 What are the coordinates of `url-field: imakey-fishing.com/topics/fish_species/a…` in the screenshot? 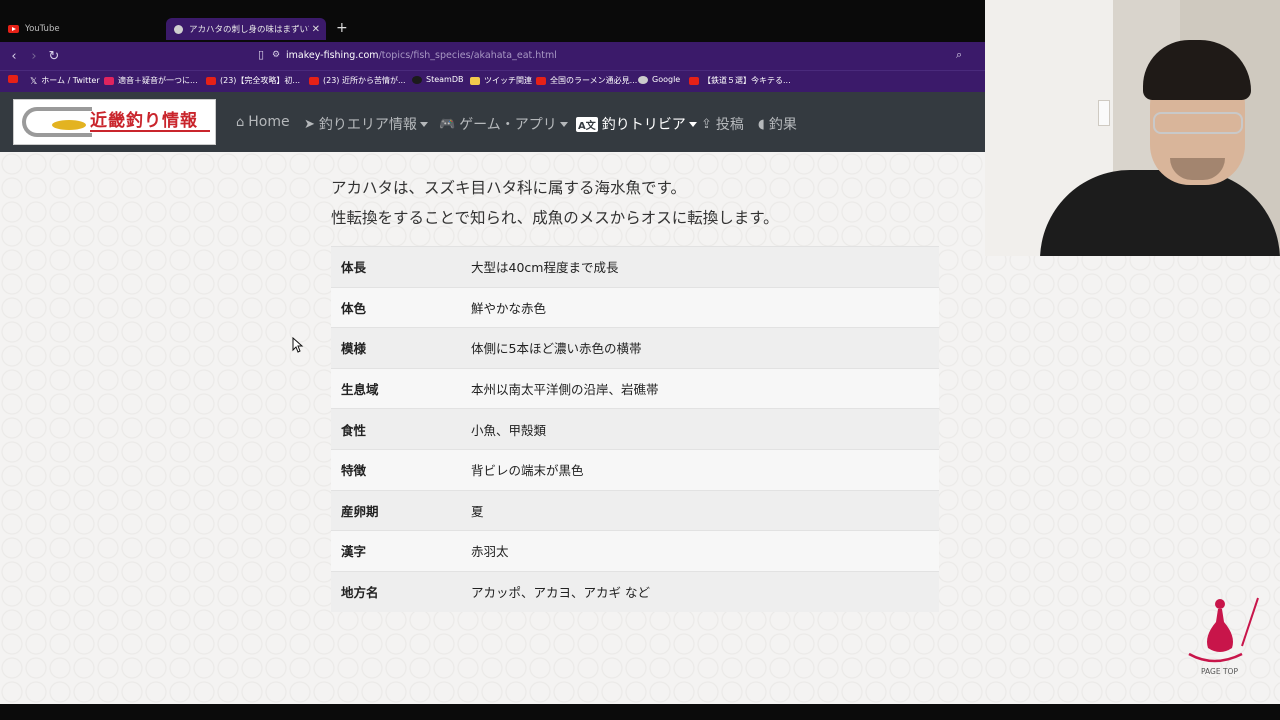 It's located at (421, 55).